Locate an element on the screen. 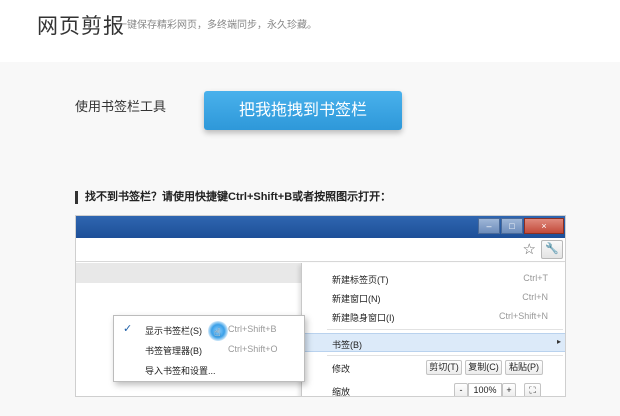 The image size is (620, 416). submenu-item-shortcut: Ctrl+Shift+O is located at coordinates (253, 349).